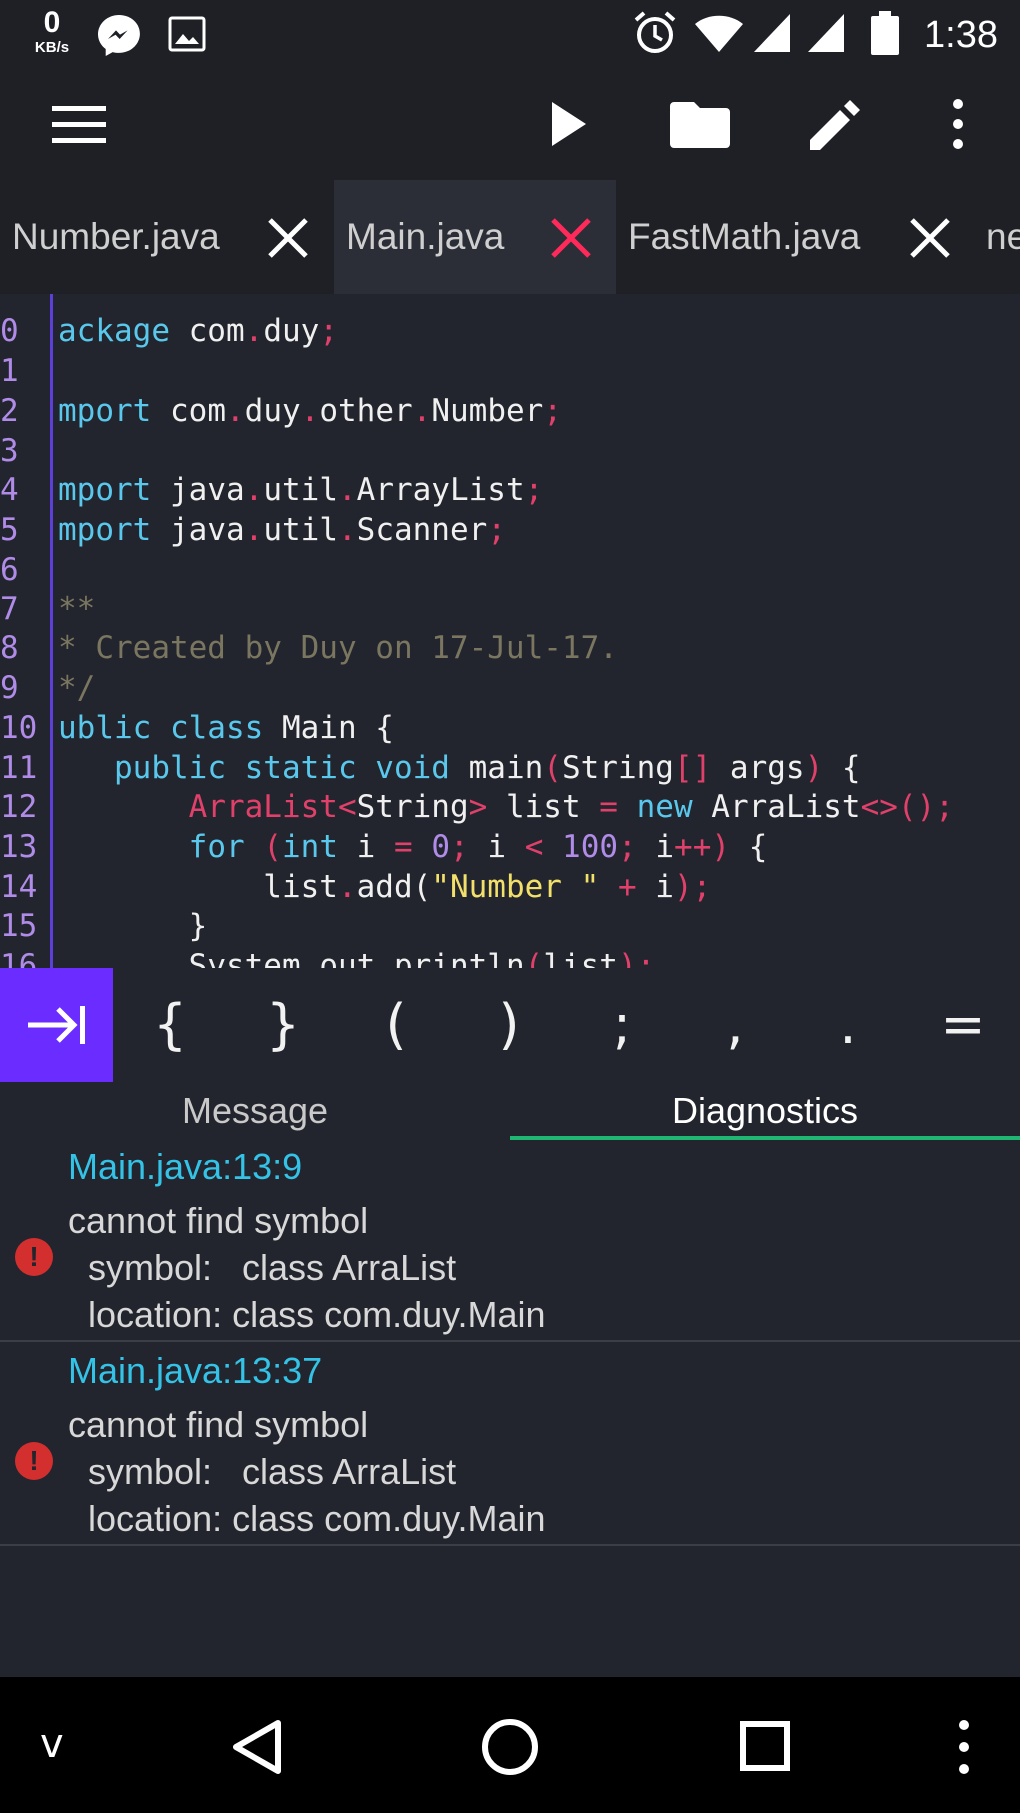 Image resolution: width=1020 pixels, height=1813 pixels. What do you see at coordinates (119, 35) in the screenshot?
I see `messenger-icon` at bounding box center [119, 35].